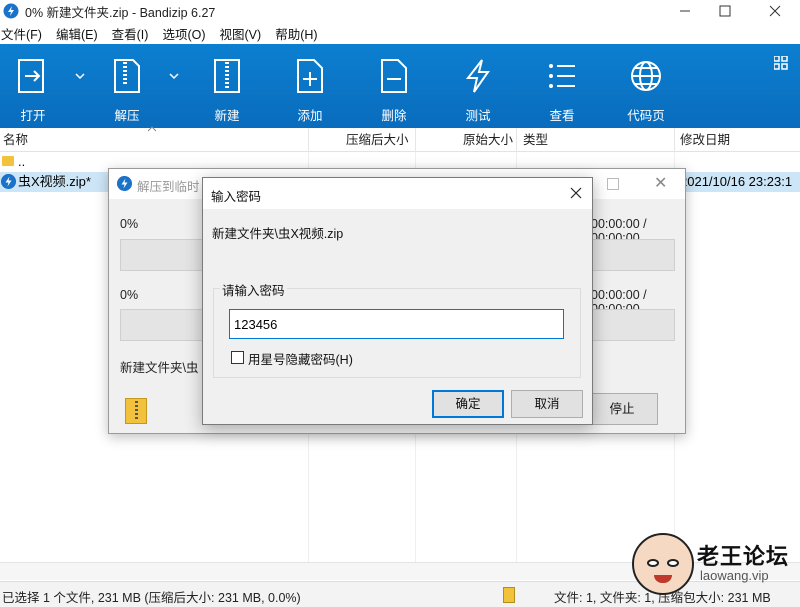 This screenshot has height=607, width=800. I want to click on file-name: 虫X视频.zip*, so click(54, 181).